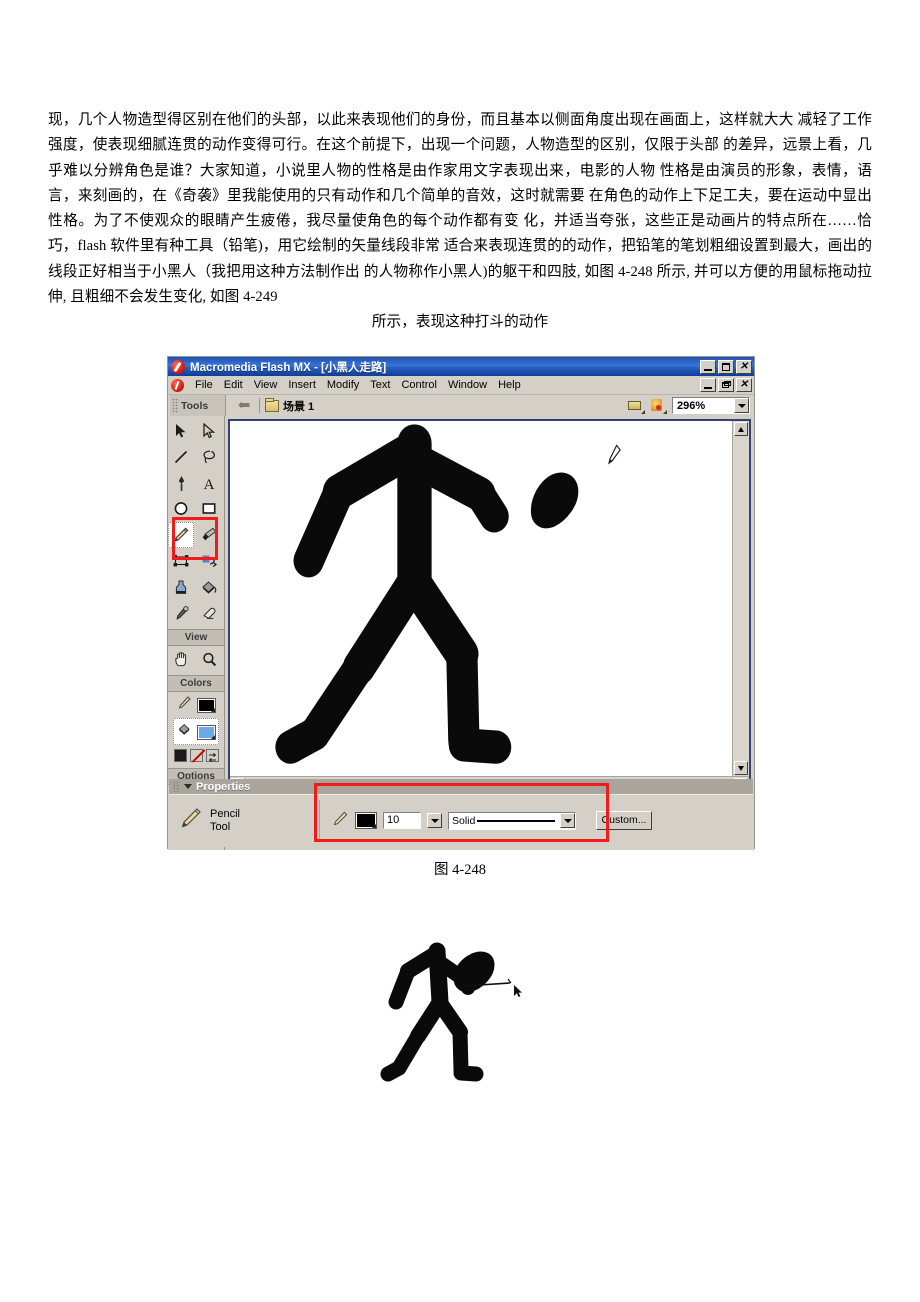  I want to click on menu-item-text: Text, so click(380, 385).